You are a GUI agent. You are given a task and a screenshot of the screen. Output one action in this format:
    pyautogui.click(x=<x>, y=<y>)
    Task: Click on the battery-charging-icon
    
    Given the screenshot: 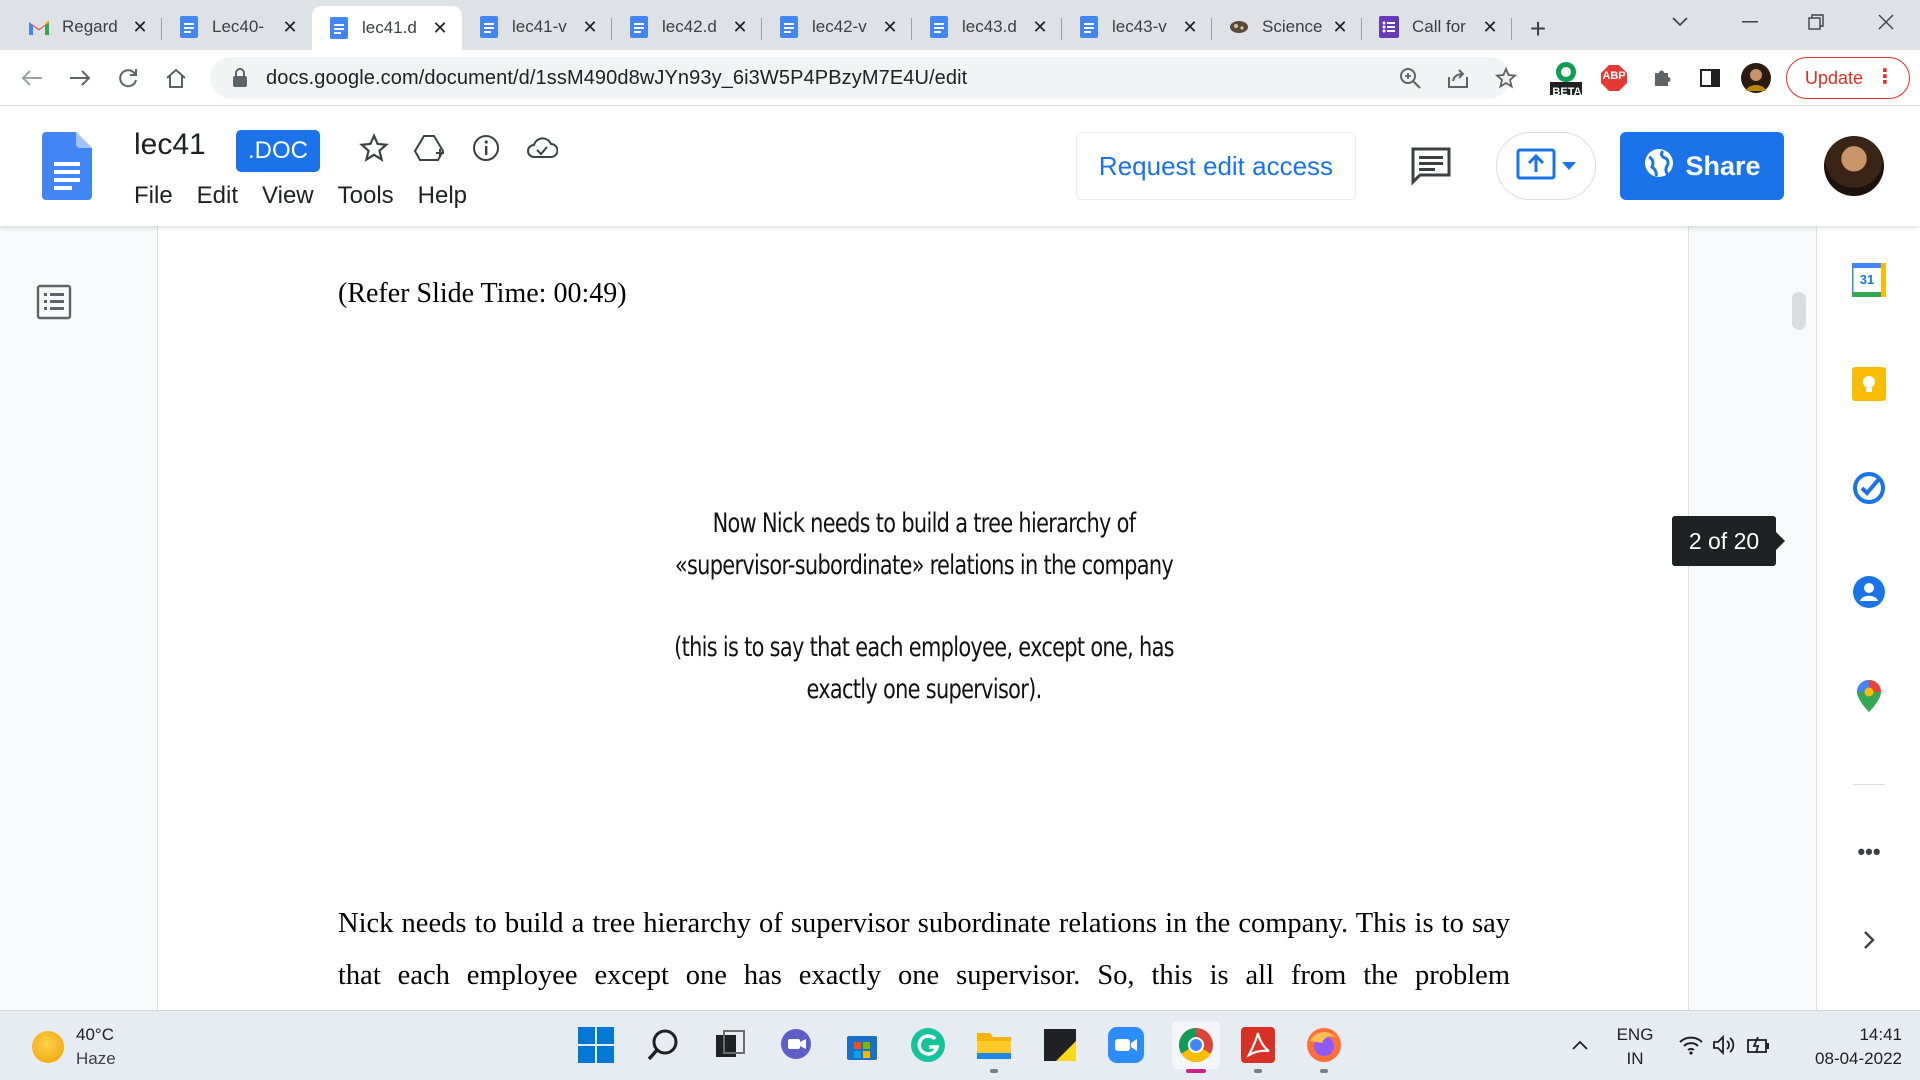 What is the action you would take?
    pyautogui.click(x=1759, y=1045)
    